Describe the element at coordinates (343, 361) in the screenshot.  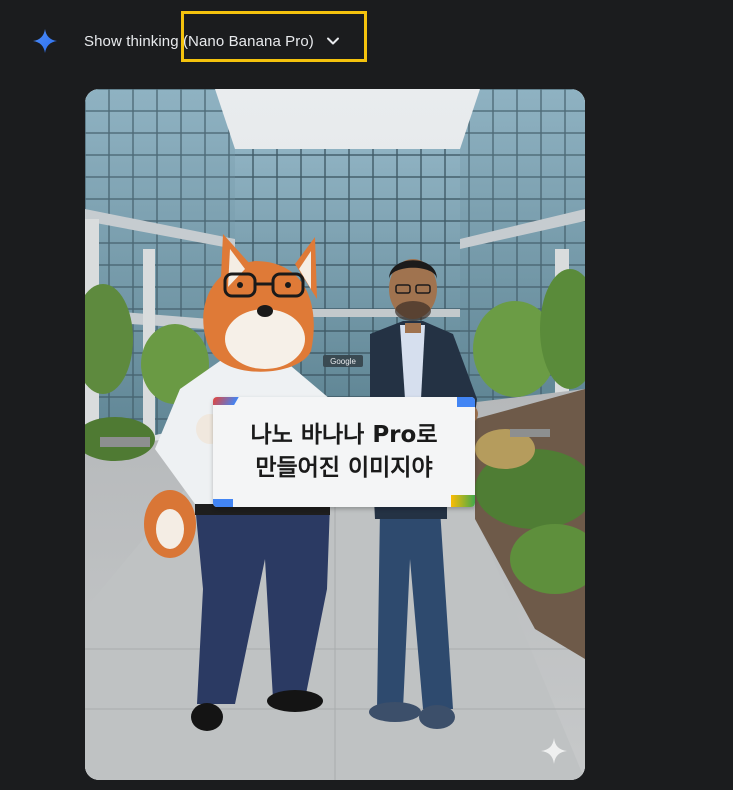
I see `building-google-sign: Google` at that location.